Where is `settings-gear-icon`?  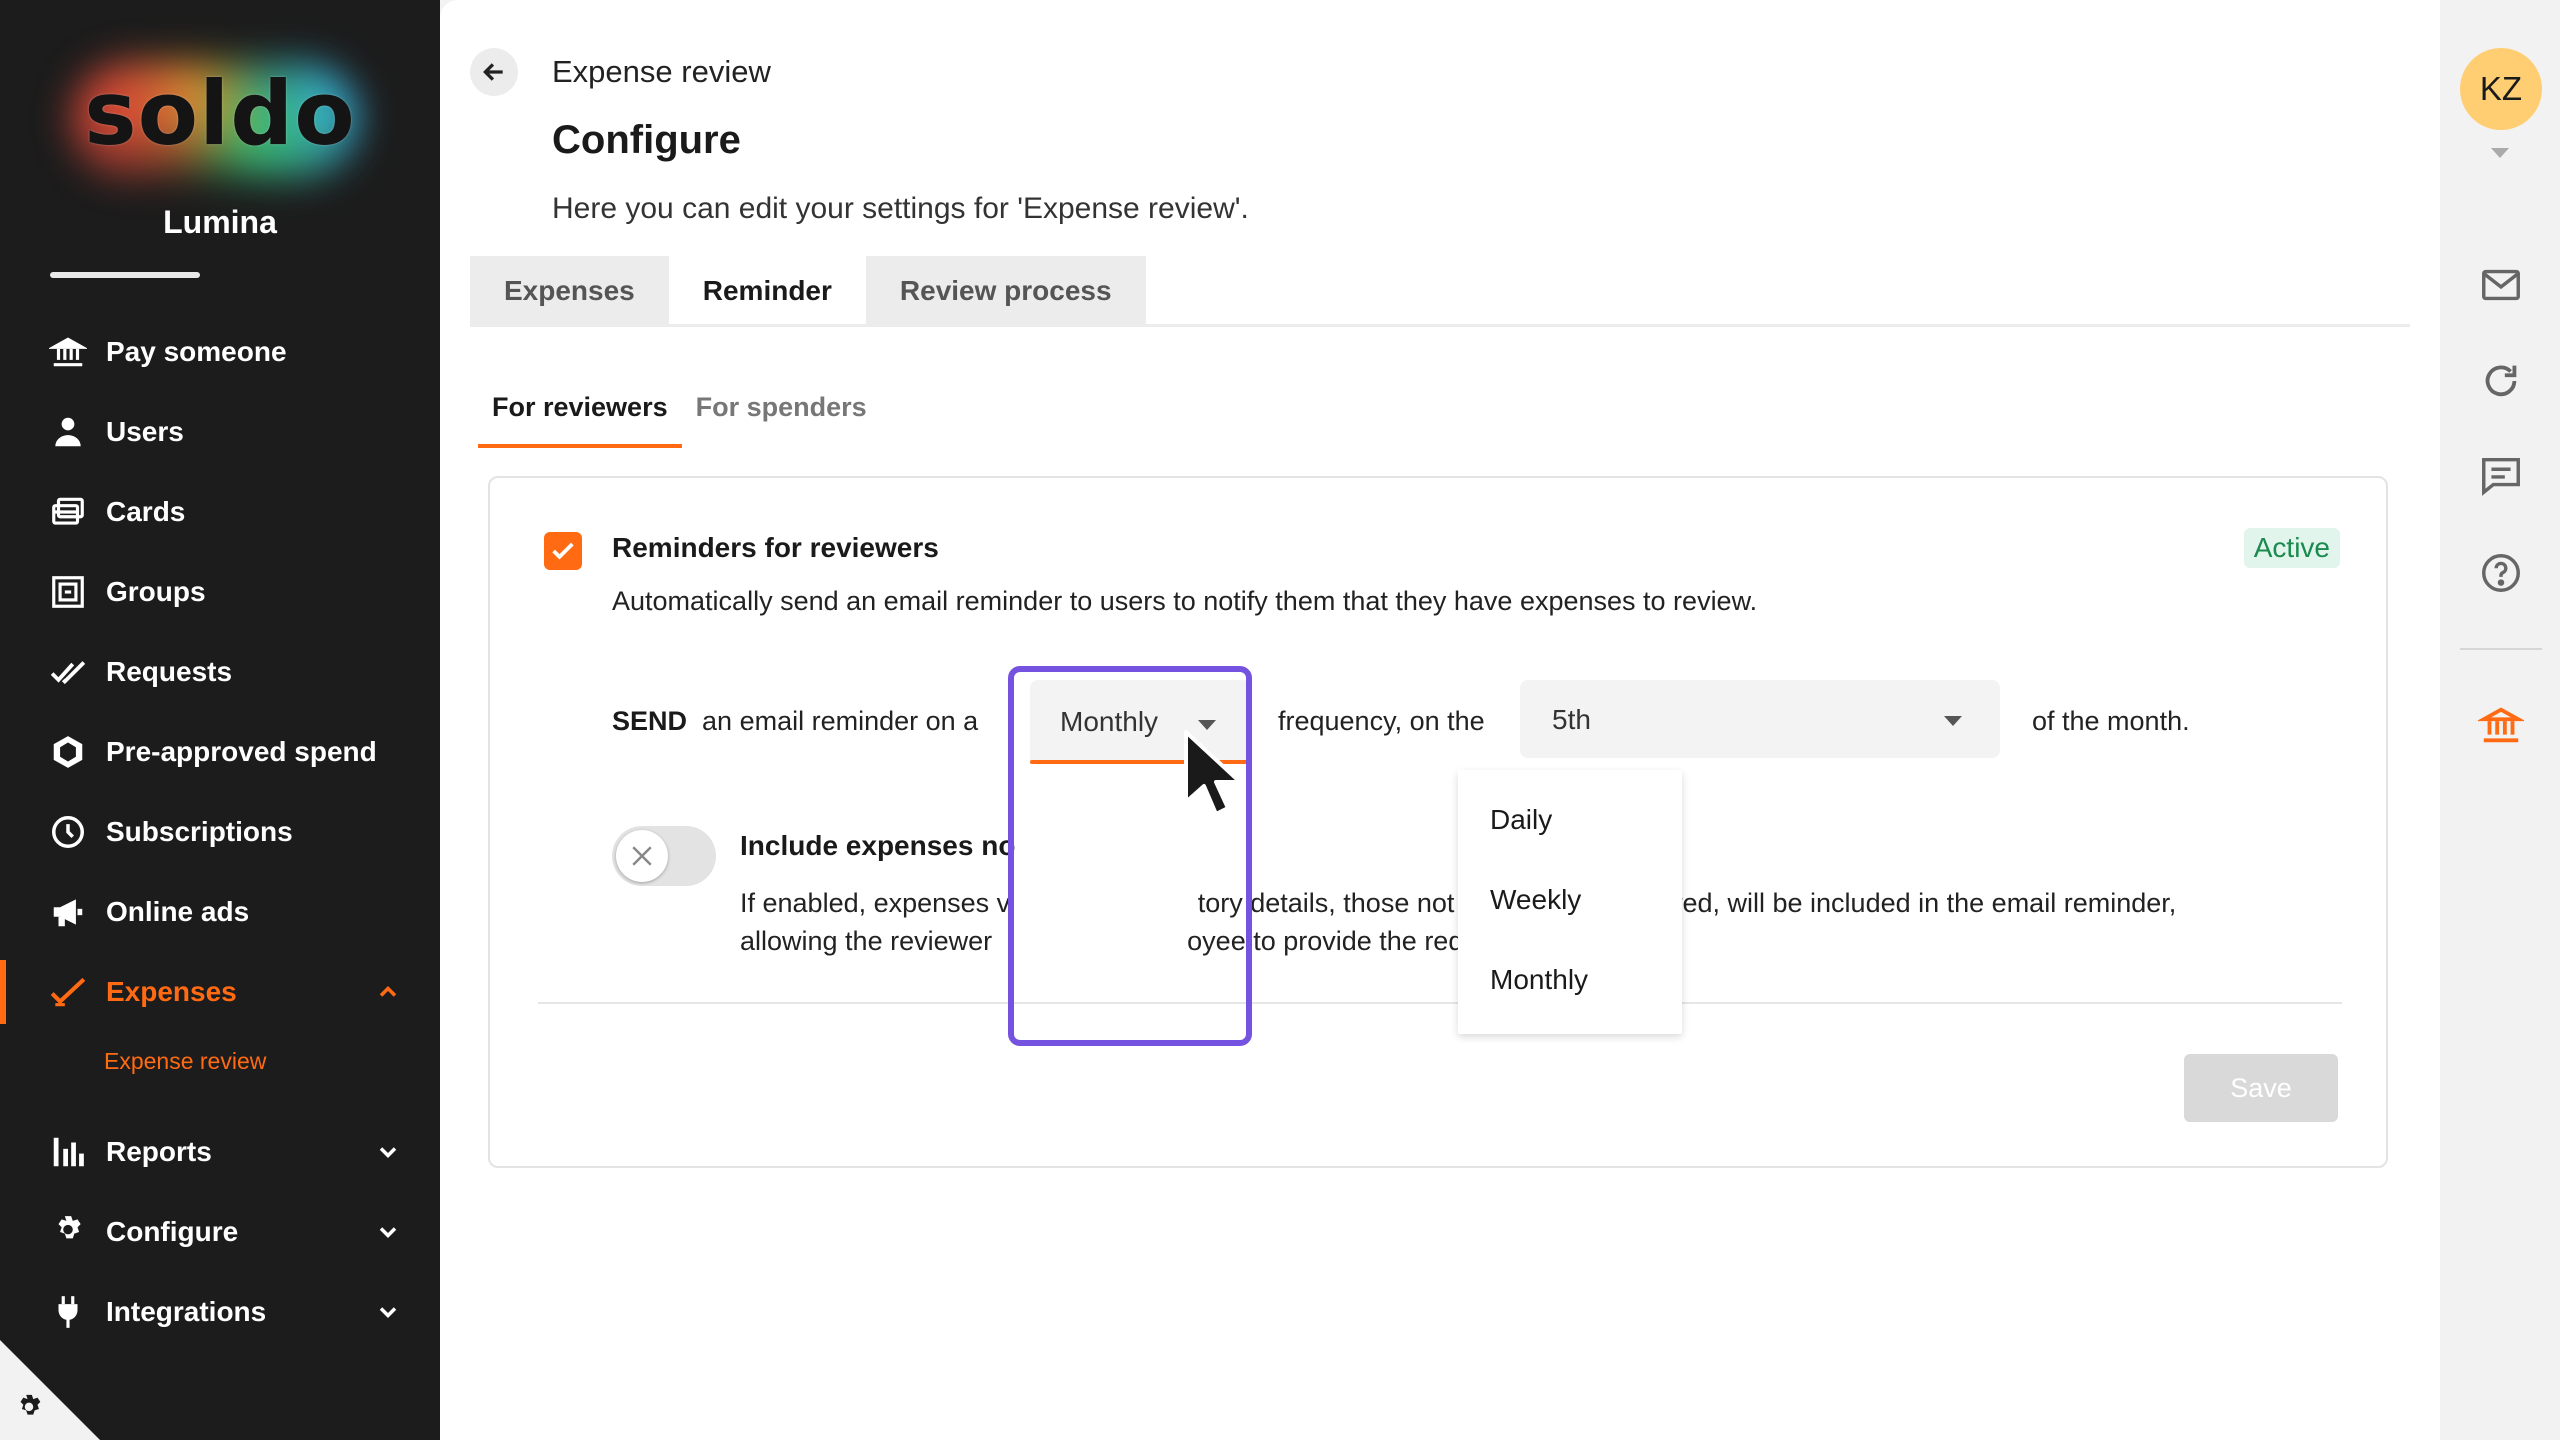 settings-gear-icon is located at coordinates (29, 1409).